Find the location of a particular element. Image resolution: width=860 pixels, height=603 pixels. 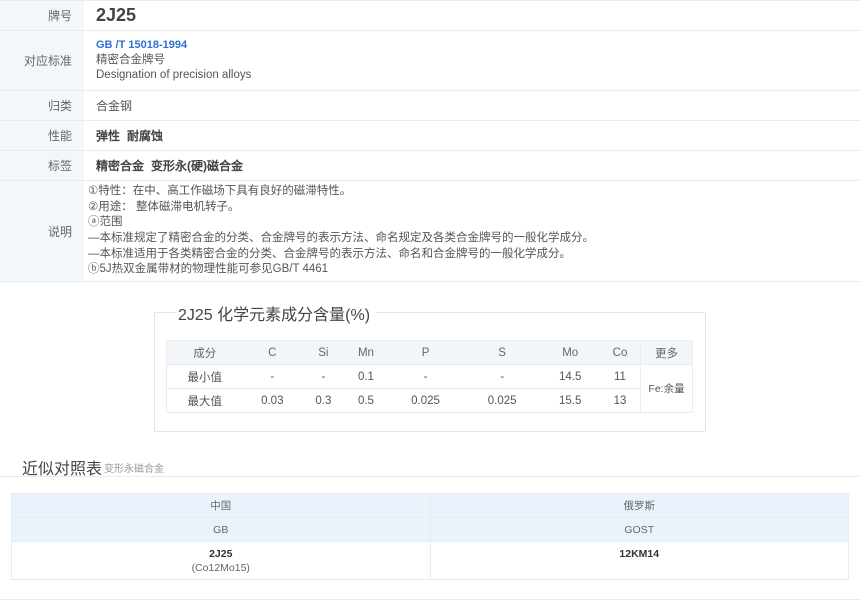

tag-label: 标签 is located at coordinates (42, 165).